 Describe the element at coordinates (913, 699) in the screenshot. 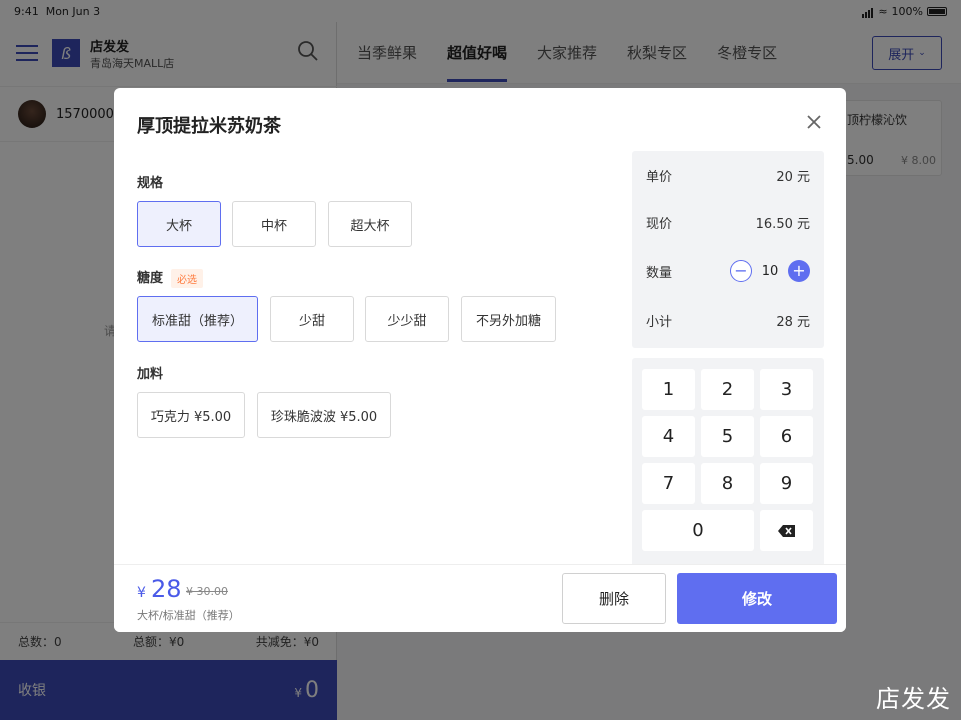

I see `watermark: 店发发` at that location.